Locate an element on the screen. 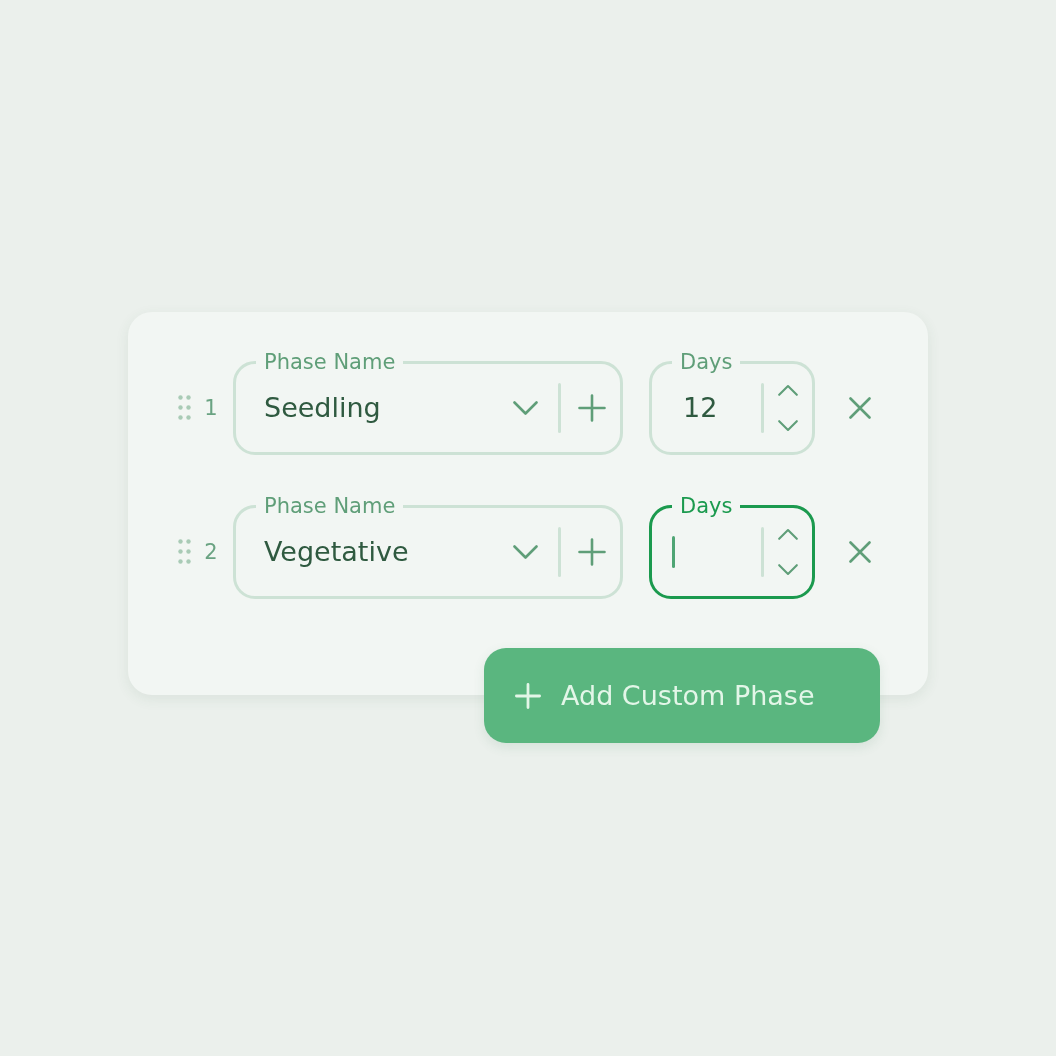 The image size is (1056, 1056). row-number: 1 is located at coordinates (211, 407).